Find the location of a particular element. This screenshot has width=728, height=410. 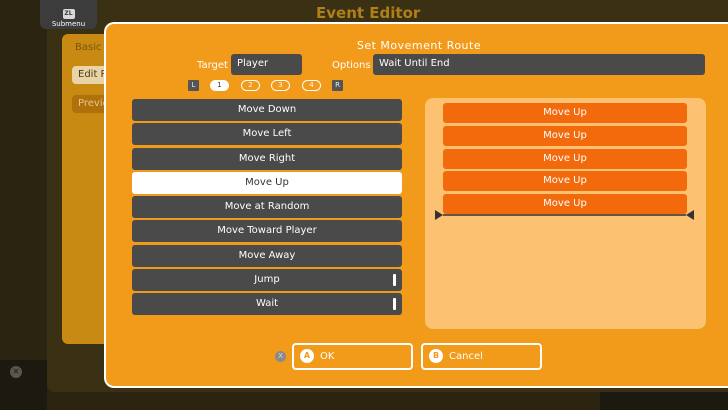

command-jump: Jump is located at coordinates (267, 280).